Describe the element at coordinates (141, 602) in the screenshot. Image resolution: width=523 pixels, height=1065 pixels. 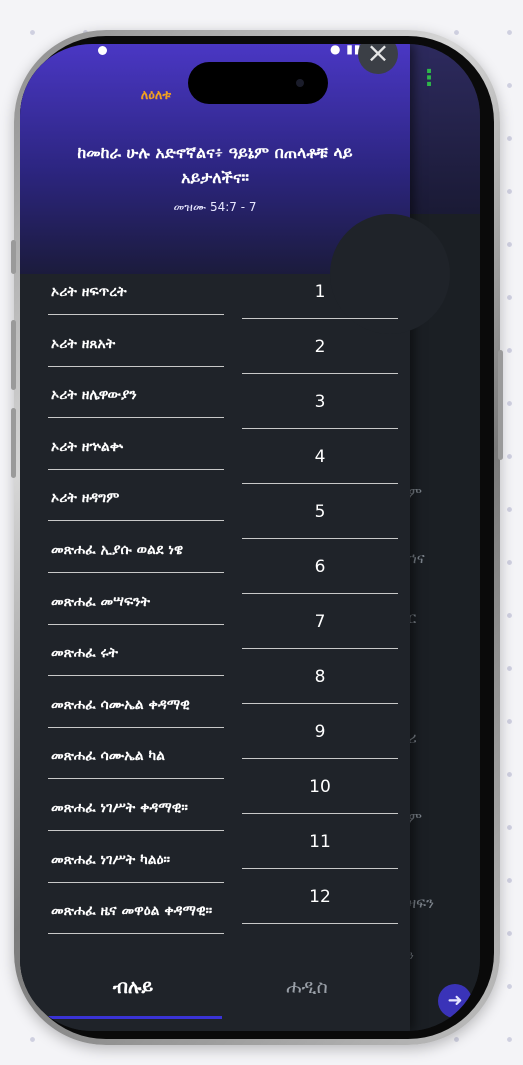
I see `book-name: መጽሐፈ መሣፍንት` at that location.